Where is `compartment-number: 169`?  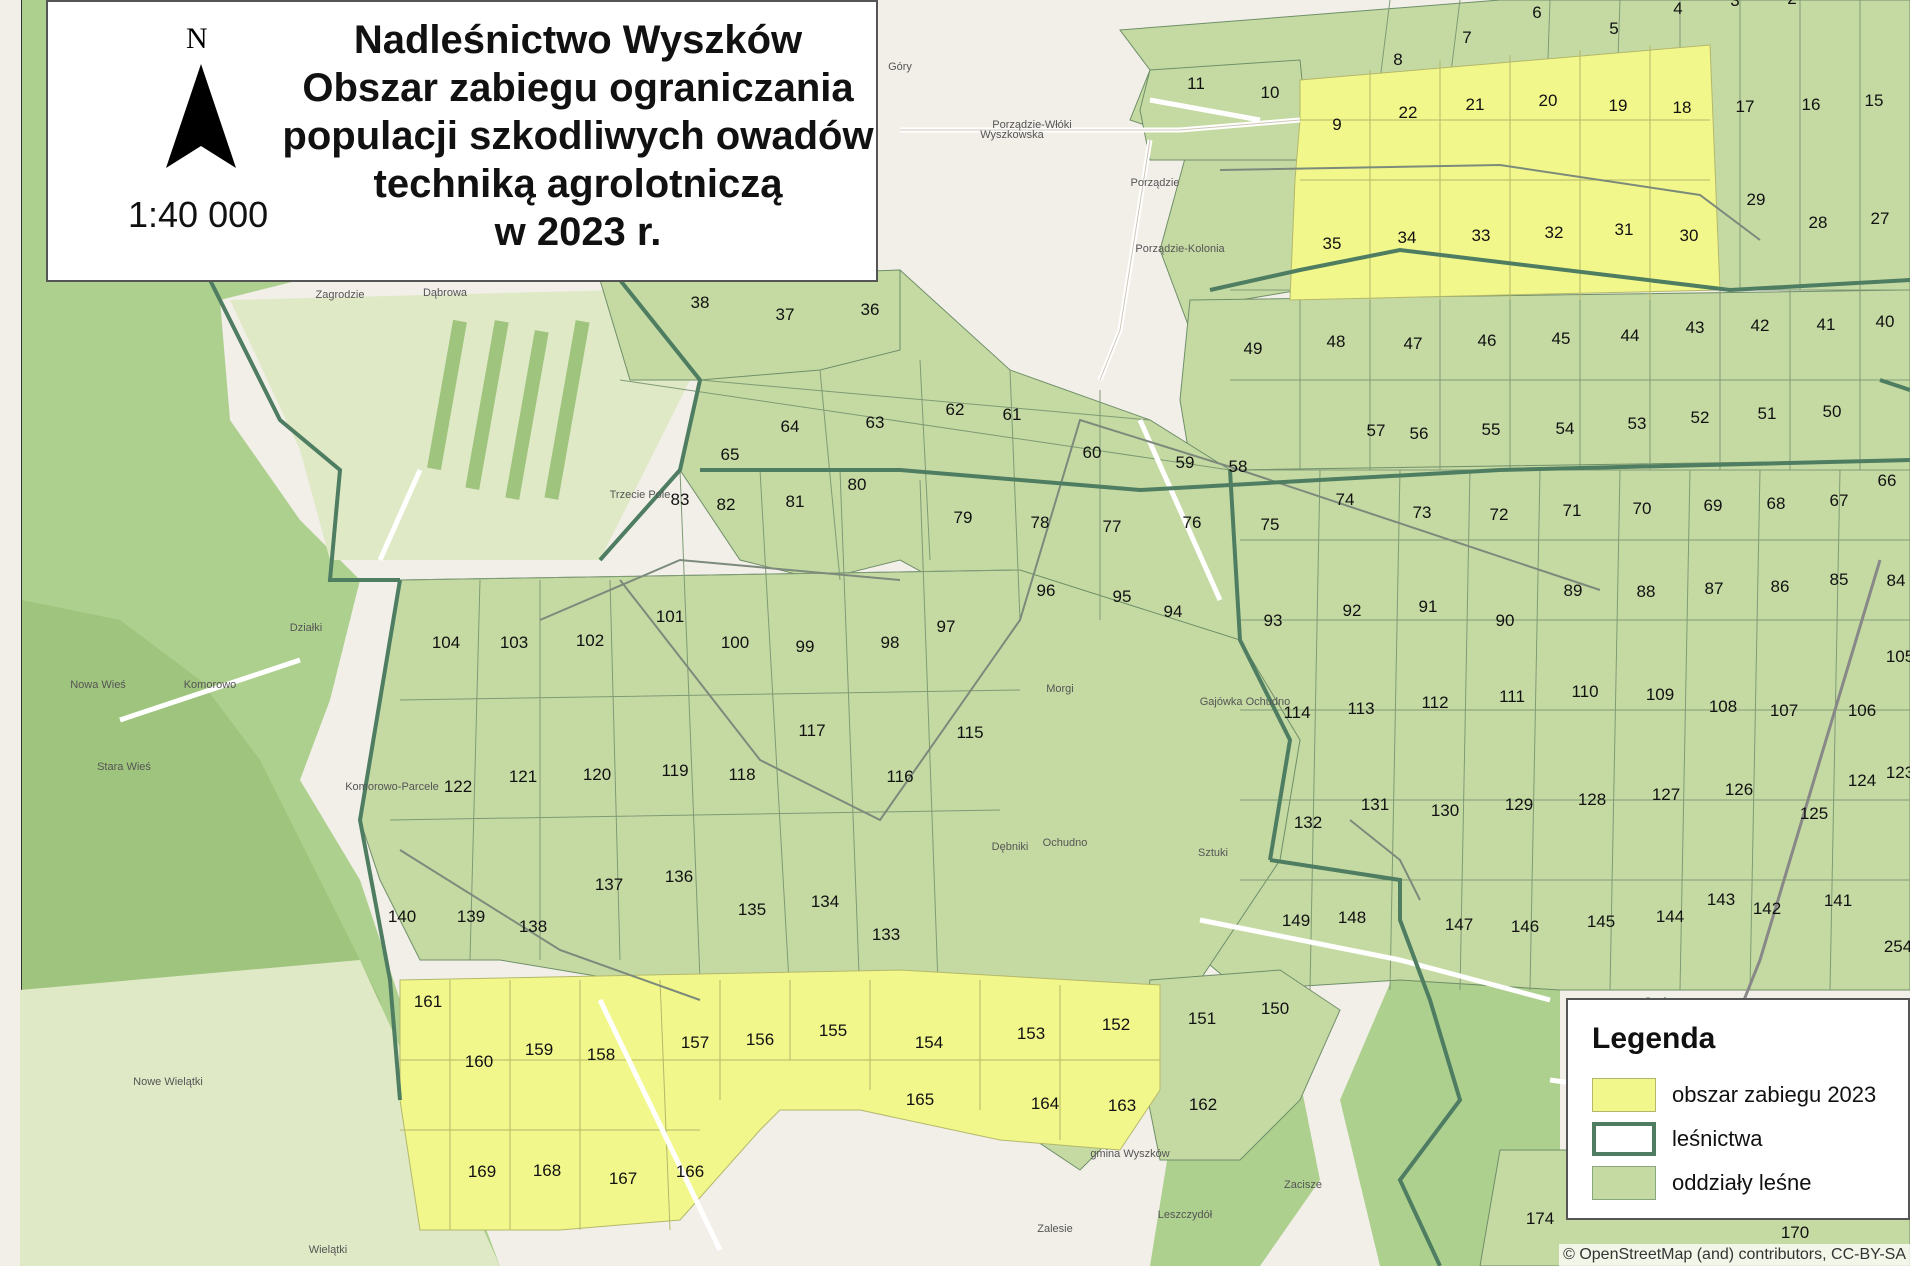
compartment-number: 169 is located at coordinates (482, 1171).